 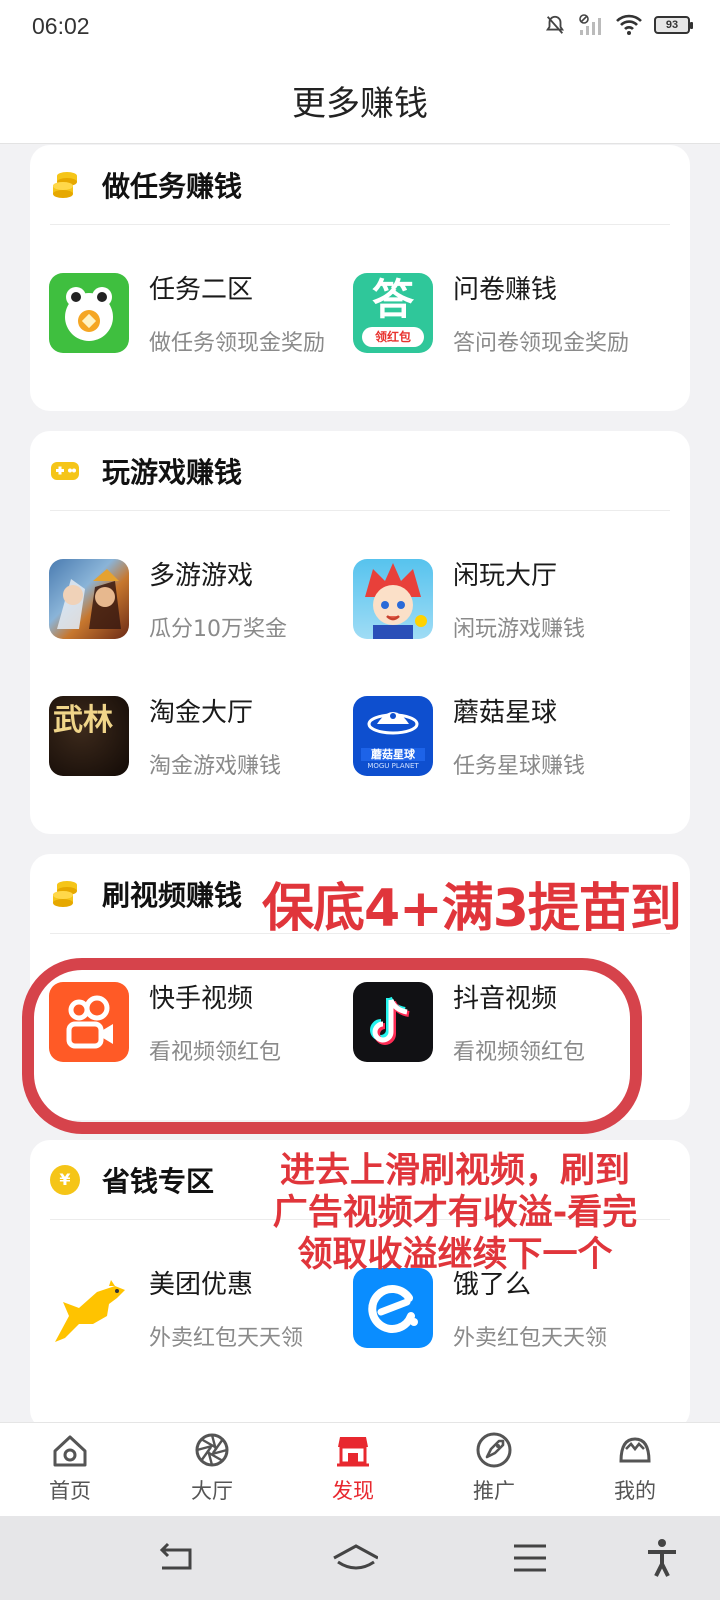 What do you see at coordinates (204, 1309) in the screenshot?
I see `app-item-meituan: 美团优惠 外卖红包天天领` at bounding box center [204, 1309].